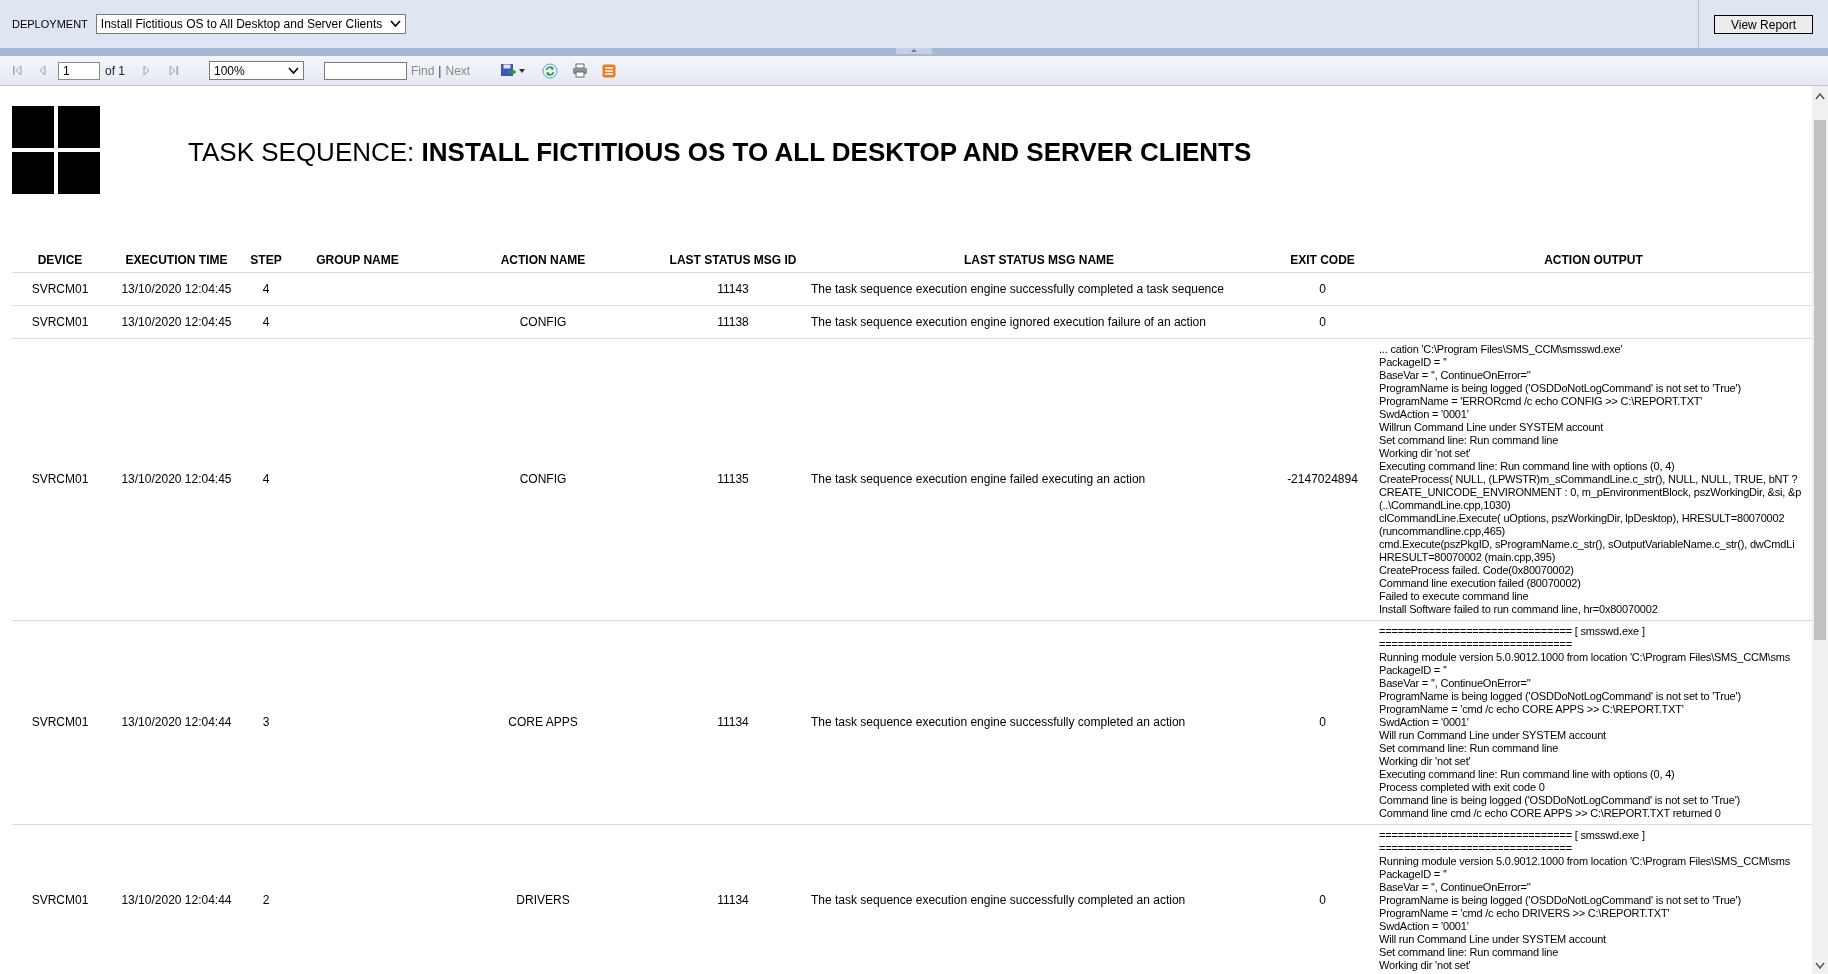 The image size is (1828, 974). I want to click on log-line: Install Software failed to run command line, hr=0x80070002, so click(1518, 608).